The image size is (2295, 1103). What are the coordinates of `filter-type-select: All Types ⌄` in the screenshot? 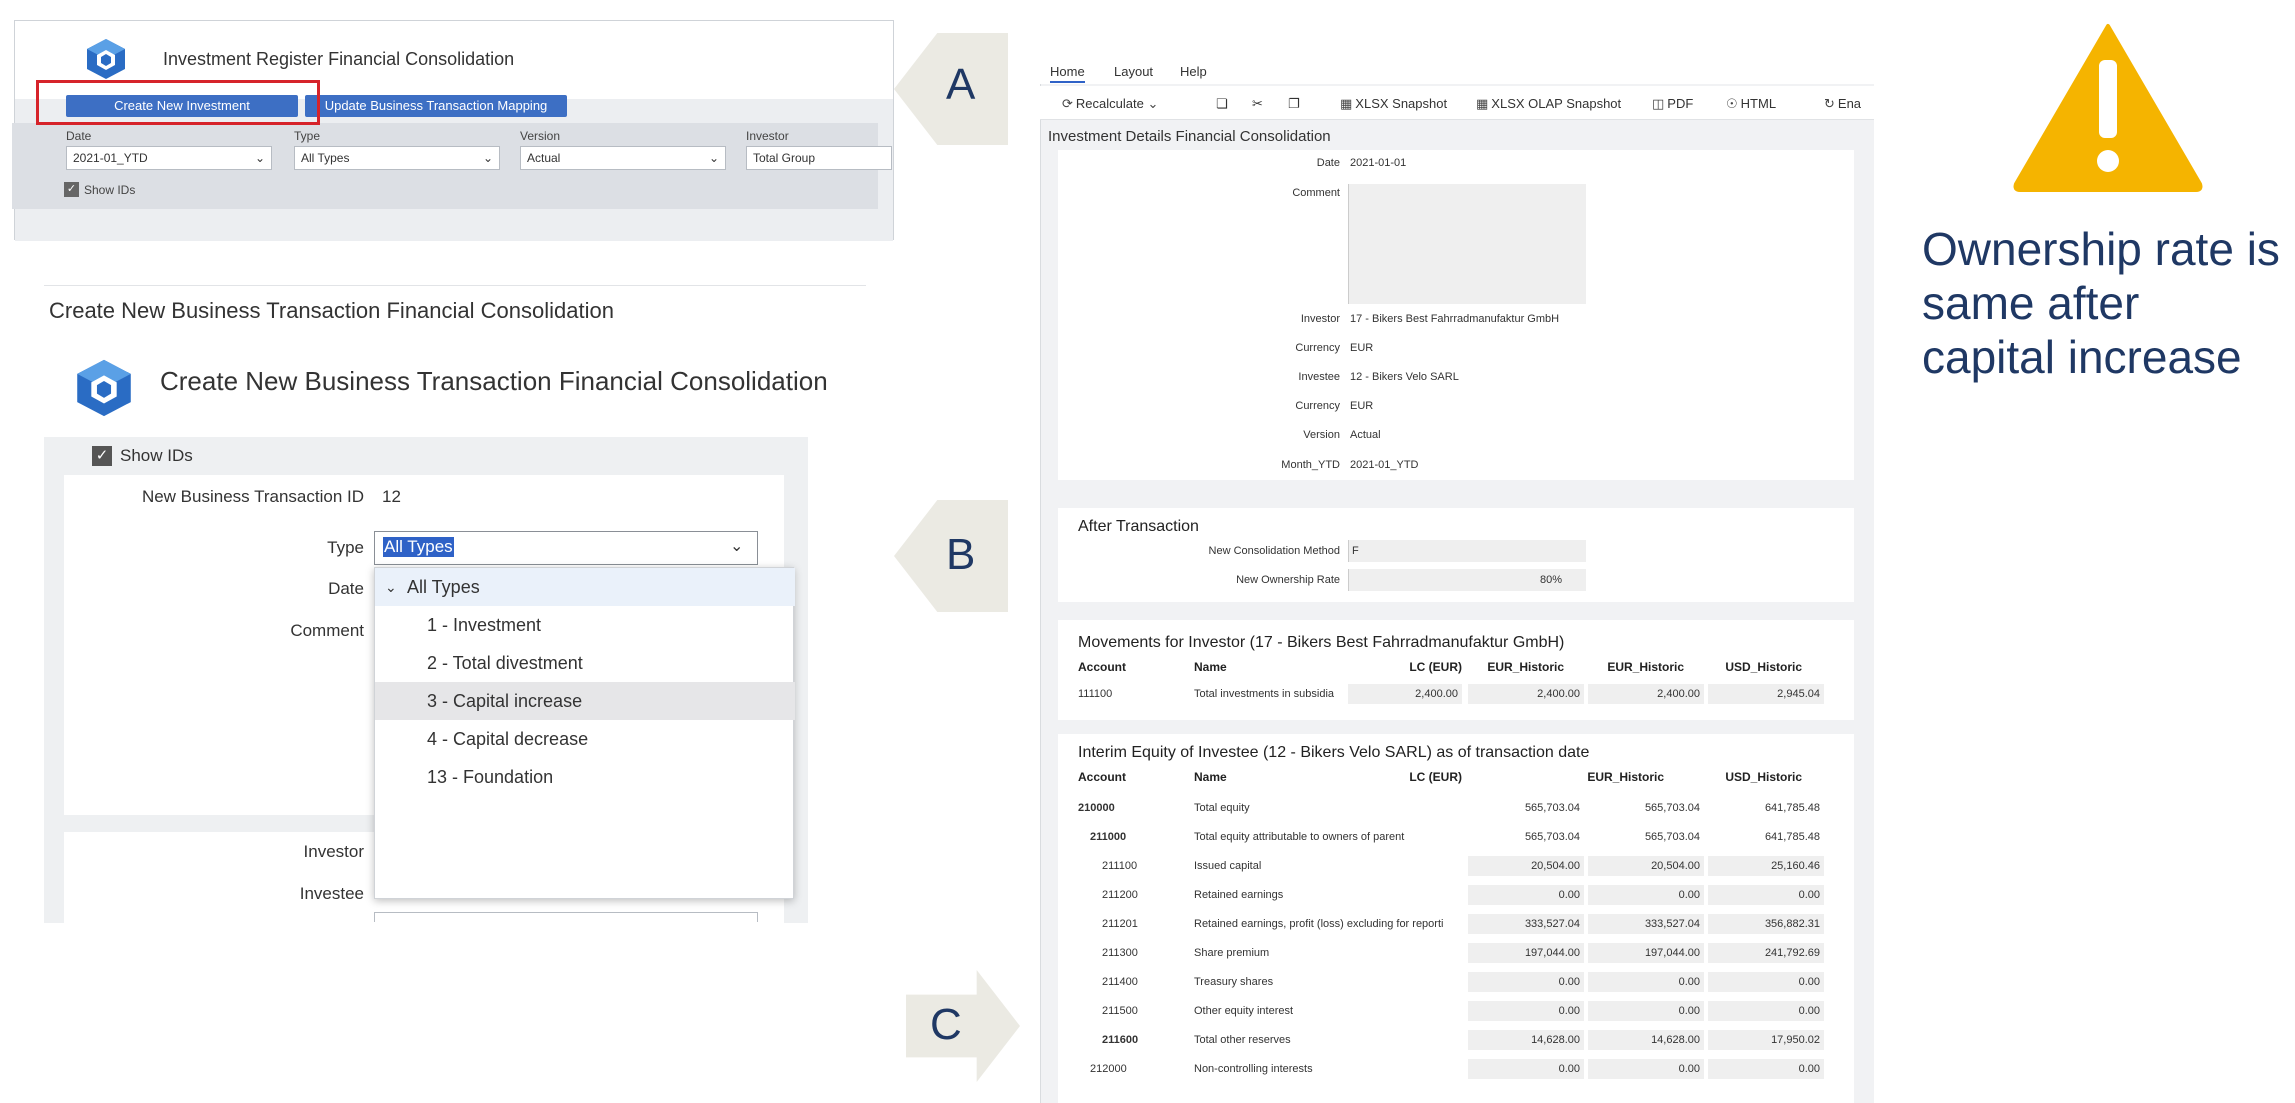 It's located at (397, 158).